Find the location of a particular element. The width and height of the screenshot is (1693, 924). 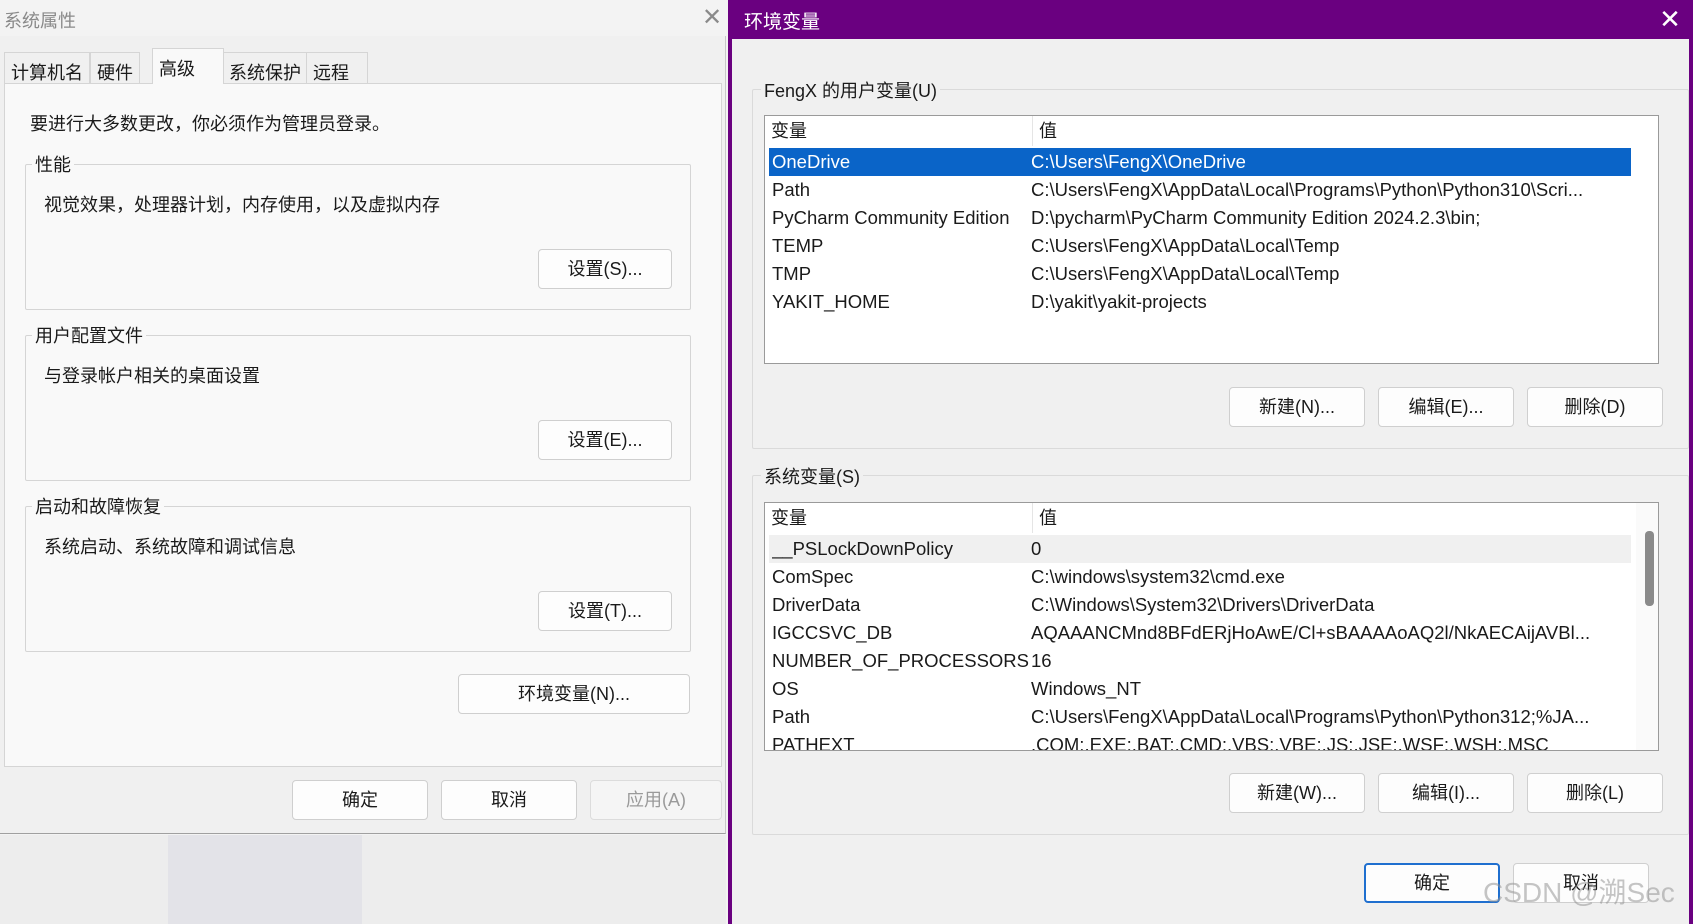

variable-value: Windows_NT is located at coordinates (1086, 688).